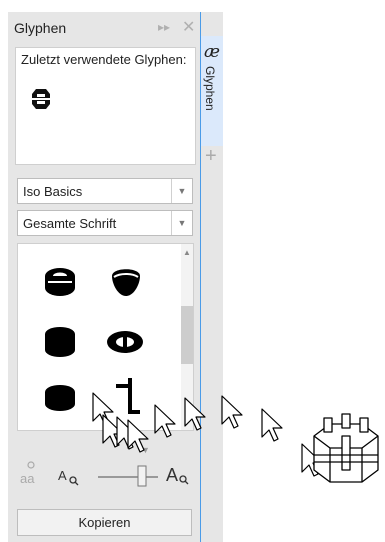 The width and height of the screenshot is (385, 542). Describe the element at coordinates (70, 223) in the screenshot. I see `subset-dropdown-value: Gesamte Schrift` at that location.